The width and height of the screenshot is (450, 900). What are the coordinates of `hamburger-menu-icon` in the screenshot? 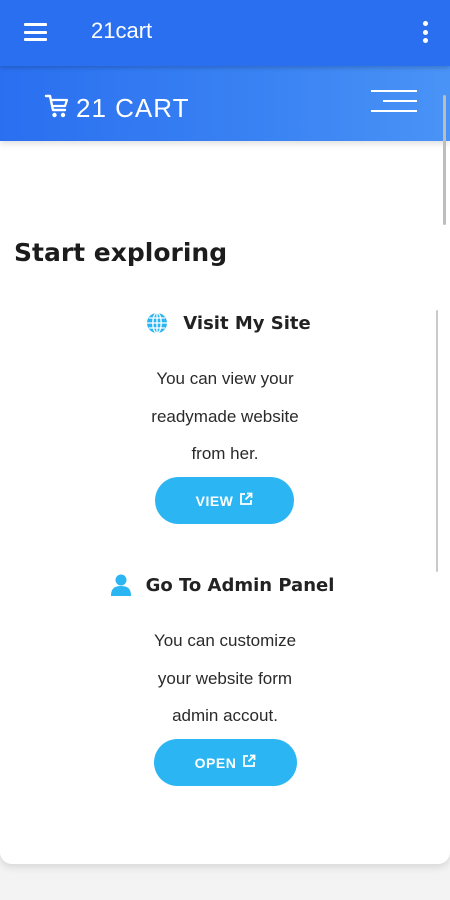 It's located at (35, 32).